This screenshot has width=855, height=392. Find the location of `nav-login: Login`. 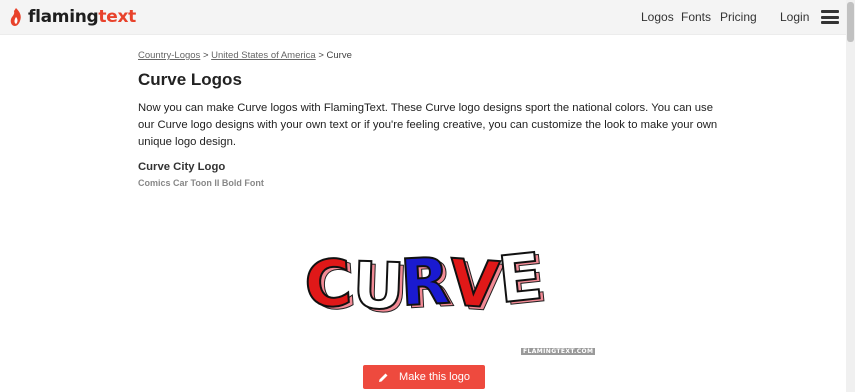

nav-login: Login is located at coordinates (794, 17).